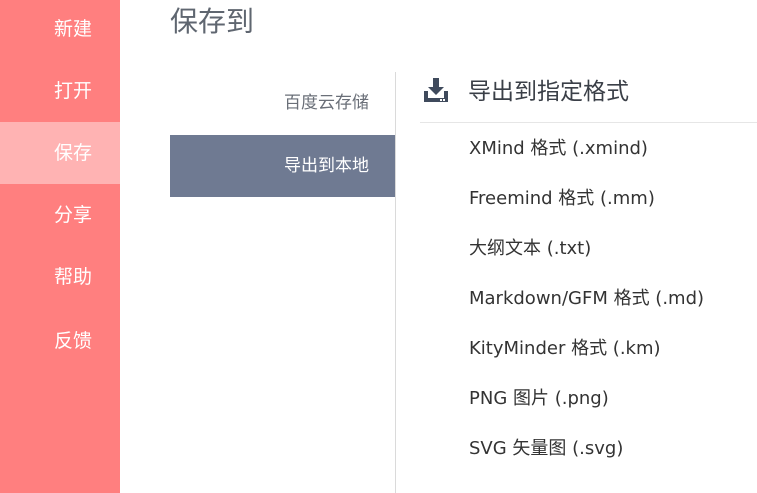 The width and height of the screenshot is (757, 493). I want to click on format-freemind: Freemind 格式 (.mm), so click(562, 199).